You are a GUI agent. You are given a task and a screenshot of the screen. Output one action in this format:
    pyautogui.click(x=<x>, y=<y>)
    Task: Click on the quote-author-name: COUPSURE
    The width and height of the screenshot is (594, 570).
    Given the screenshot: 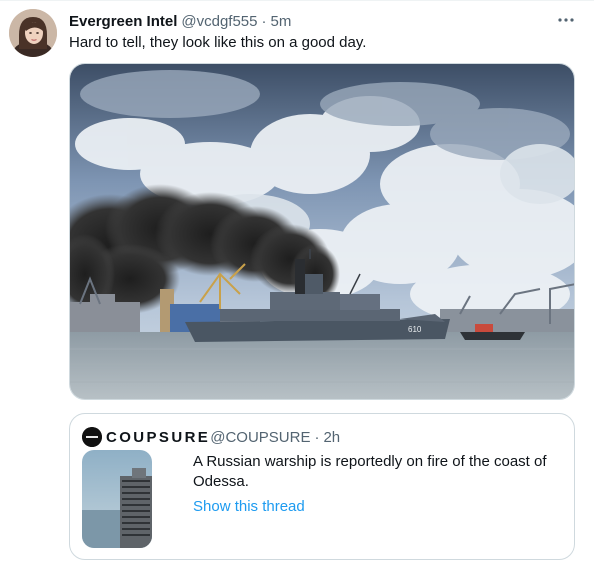 What is the action you would take?
    pyautogui.click(x=158, y=437)
    